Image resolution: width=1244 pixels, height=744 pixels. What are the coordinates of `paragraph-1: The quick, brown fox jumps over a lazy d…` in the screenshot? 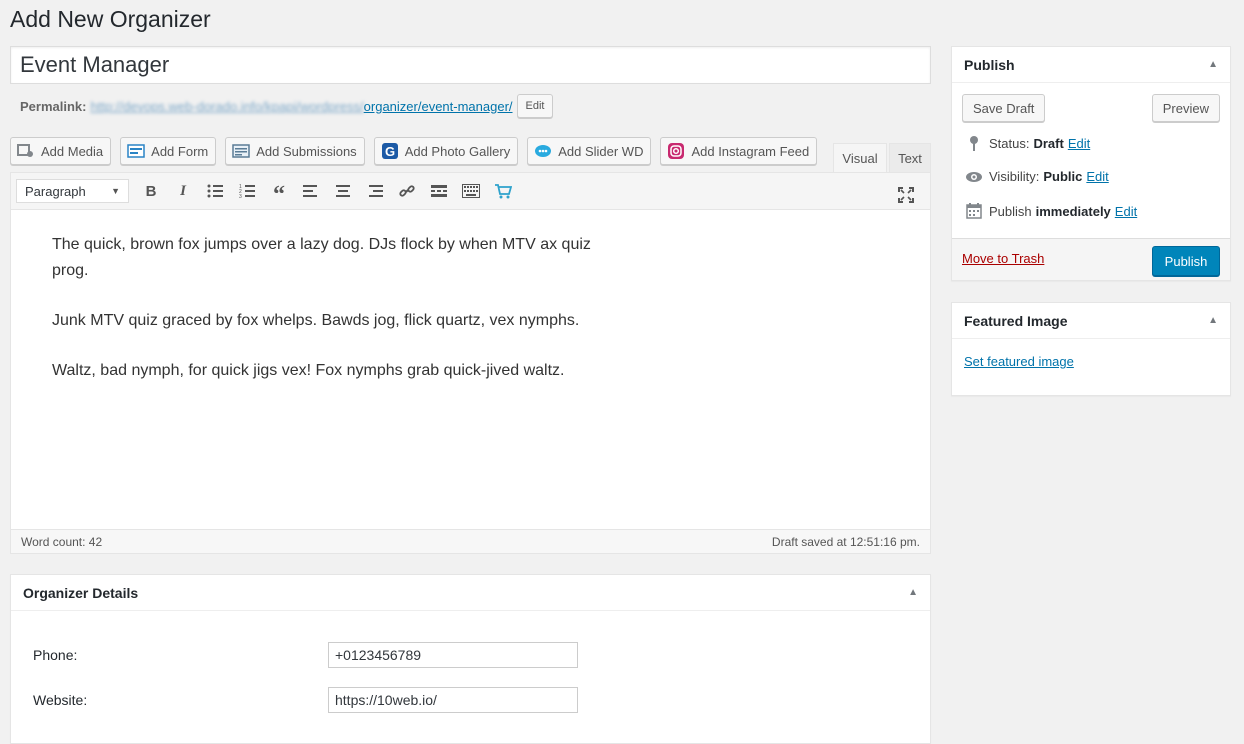 It's located at (321, 257).